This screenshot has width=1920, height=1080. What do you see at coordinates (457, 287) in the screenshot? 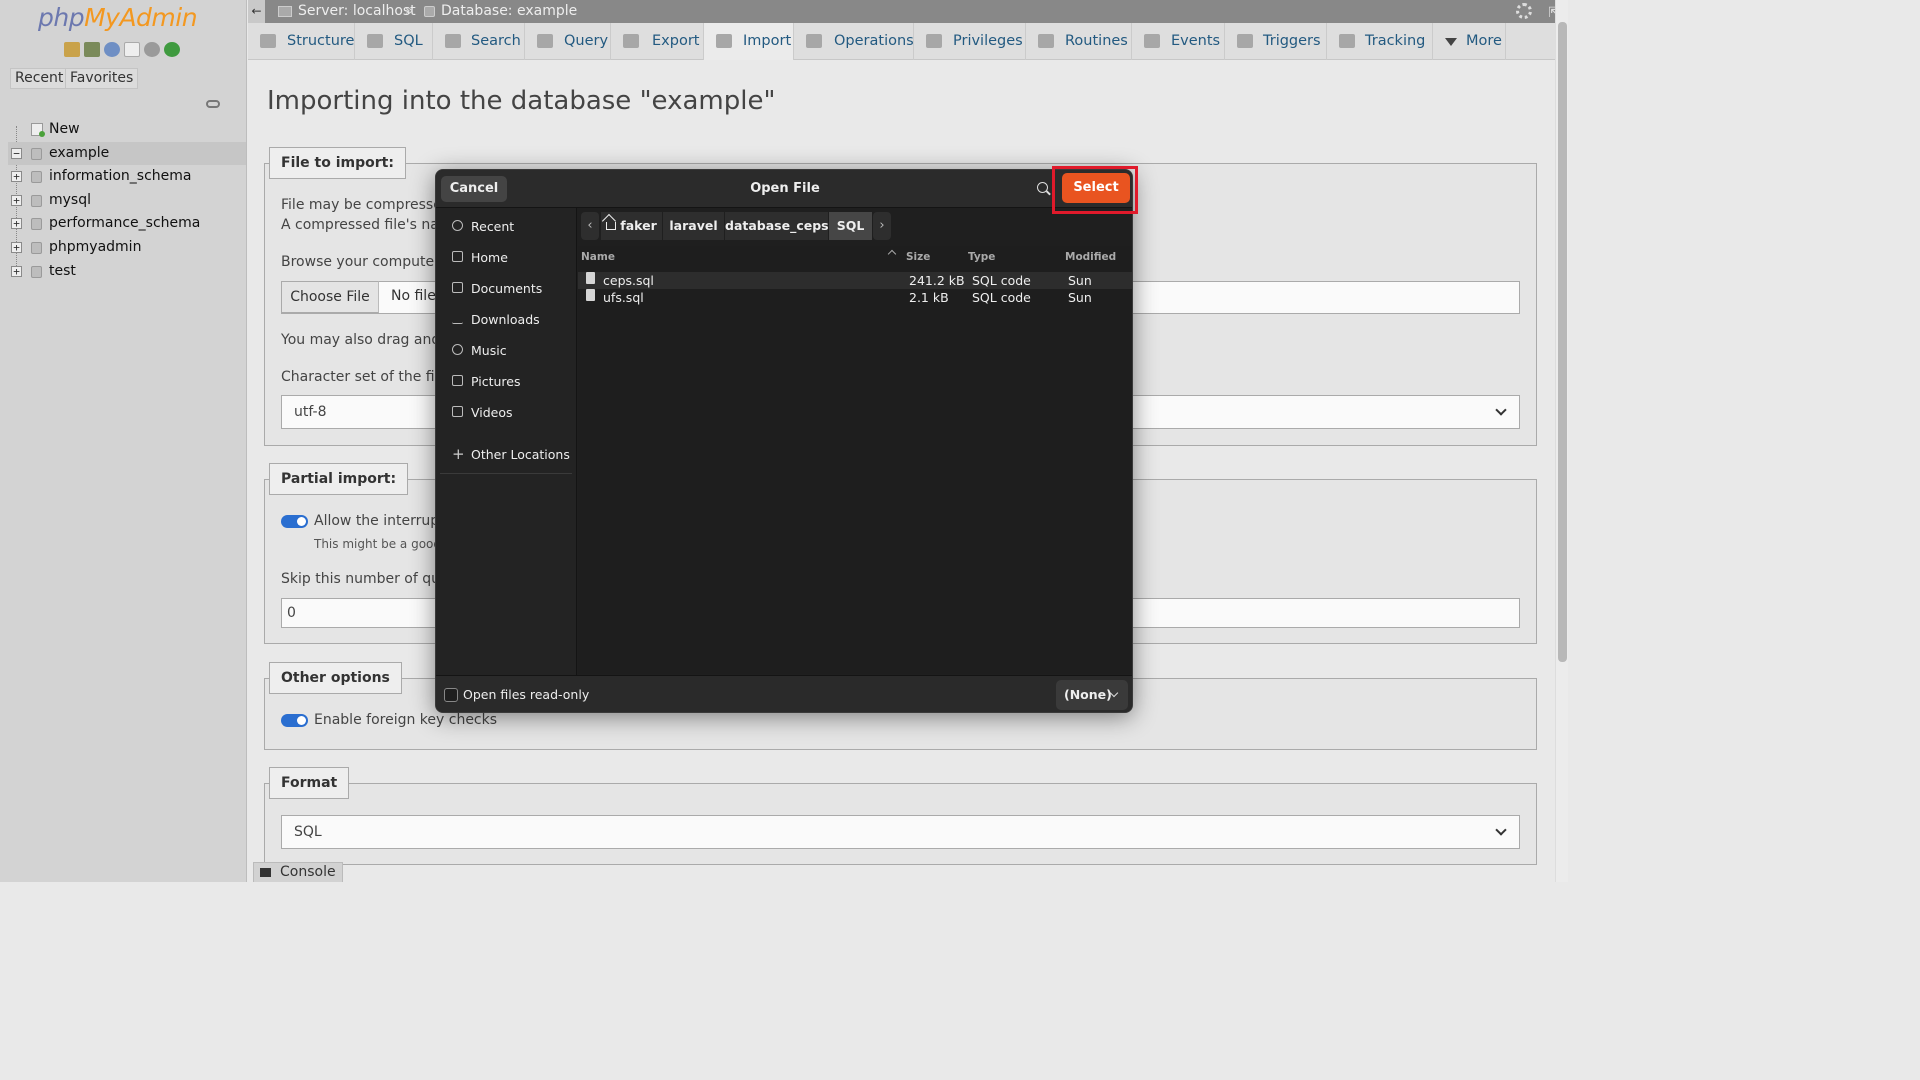
I see `document-icon` at bounding box center [457, 287].